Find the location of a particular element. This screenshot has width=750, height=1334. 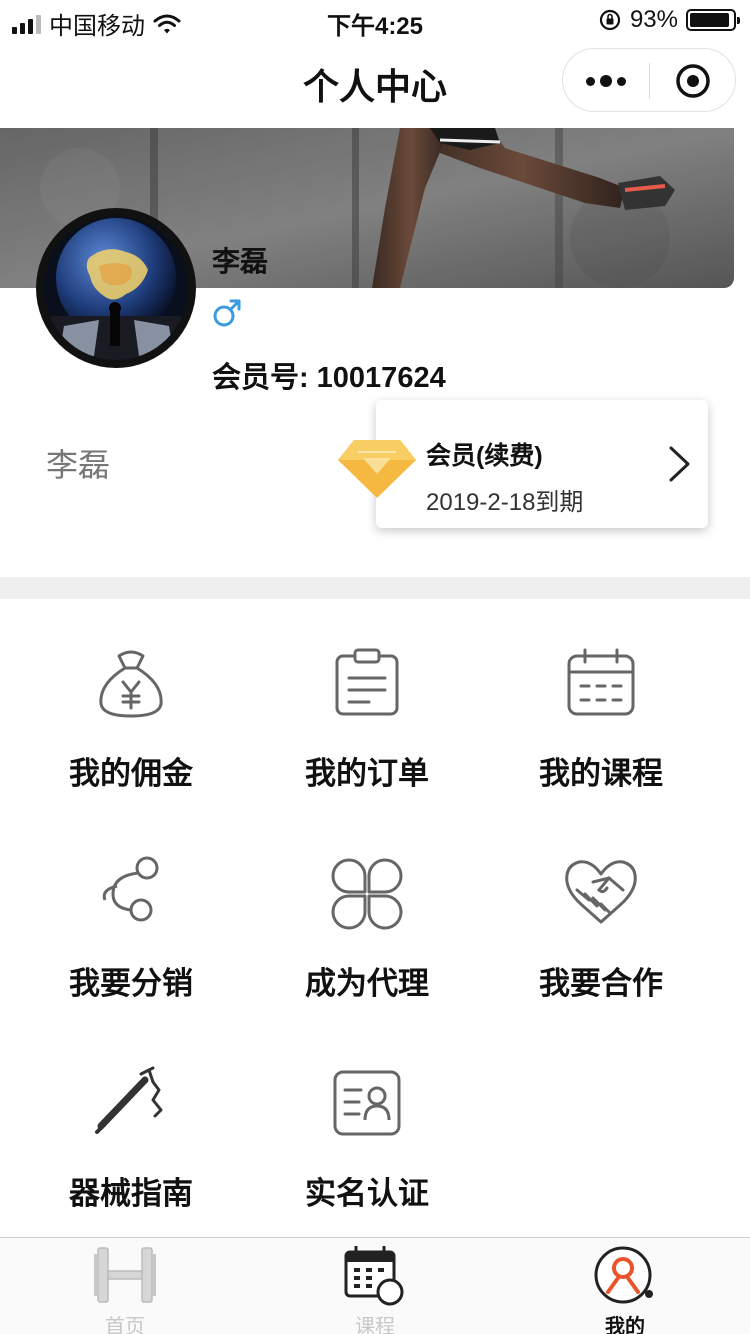

member-number: 会员号: 10017624 is located at coordinates (333, 375).